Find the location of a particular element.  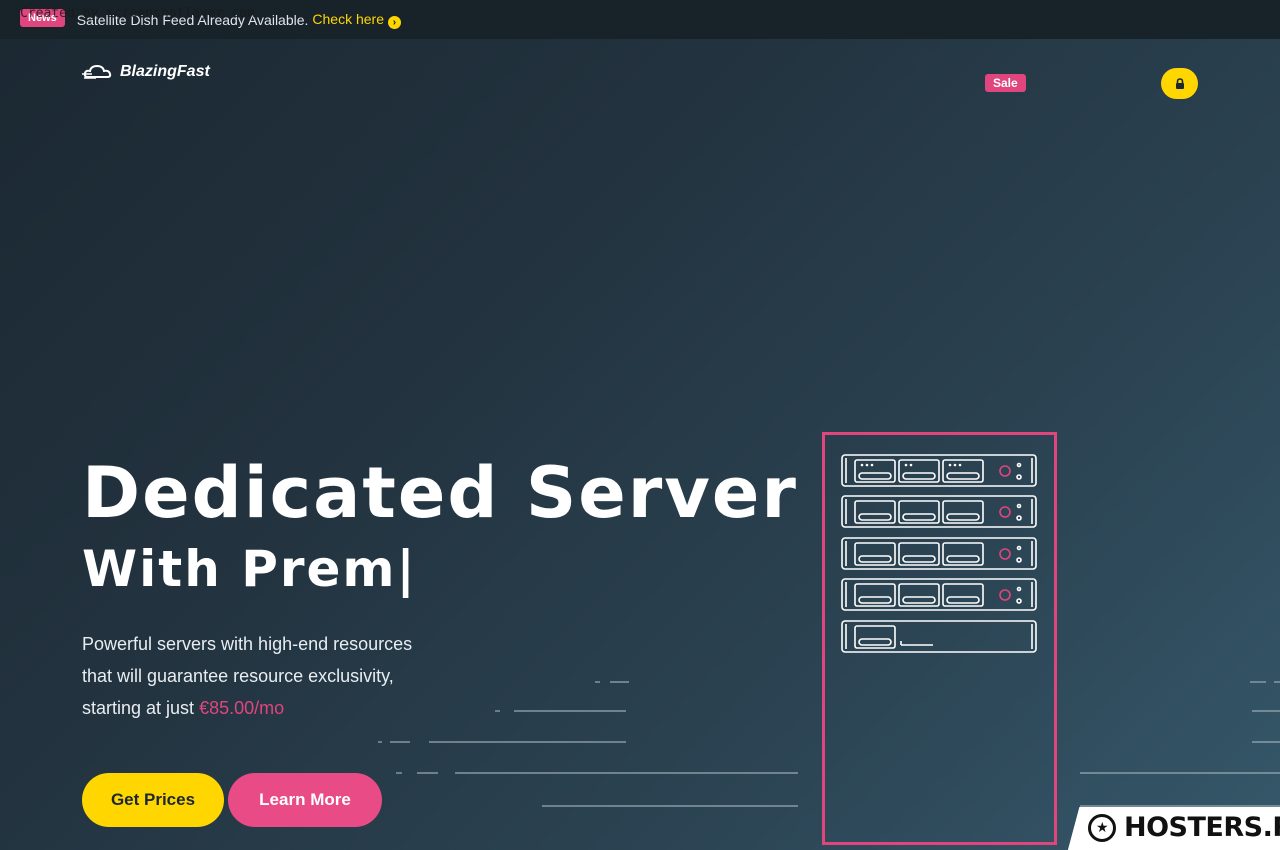

logo: BlazingFast is located at coordinates (146, 72).